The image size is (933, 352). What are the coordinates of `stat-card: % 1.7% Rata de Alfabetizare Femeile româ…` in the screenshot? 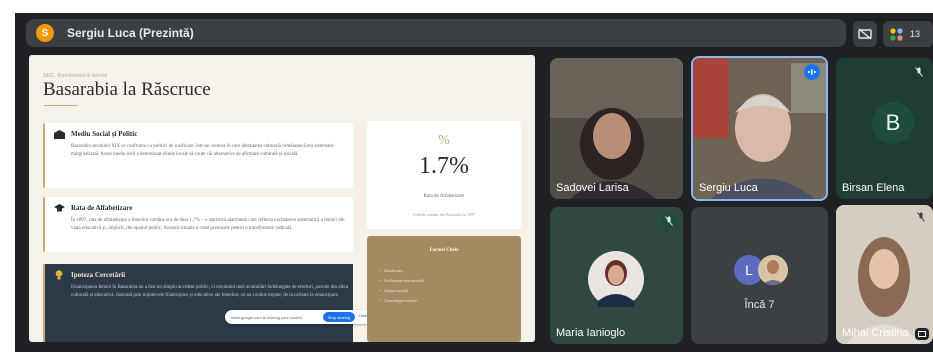 It's located at (444, 175).